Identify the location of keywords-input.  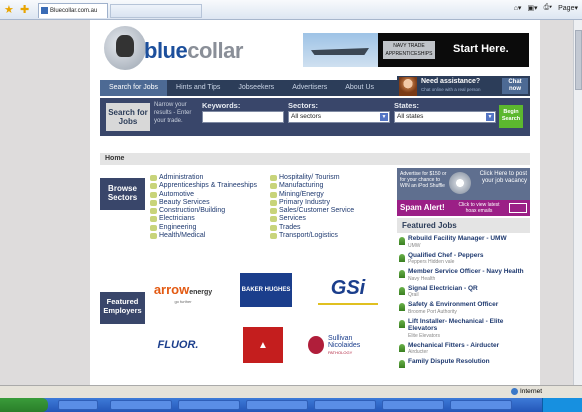
(243, 117).